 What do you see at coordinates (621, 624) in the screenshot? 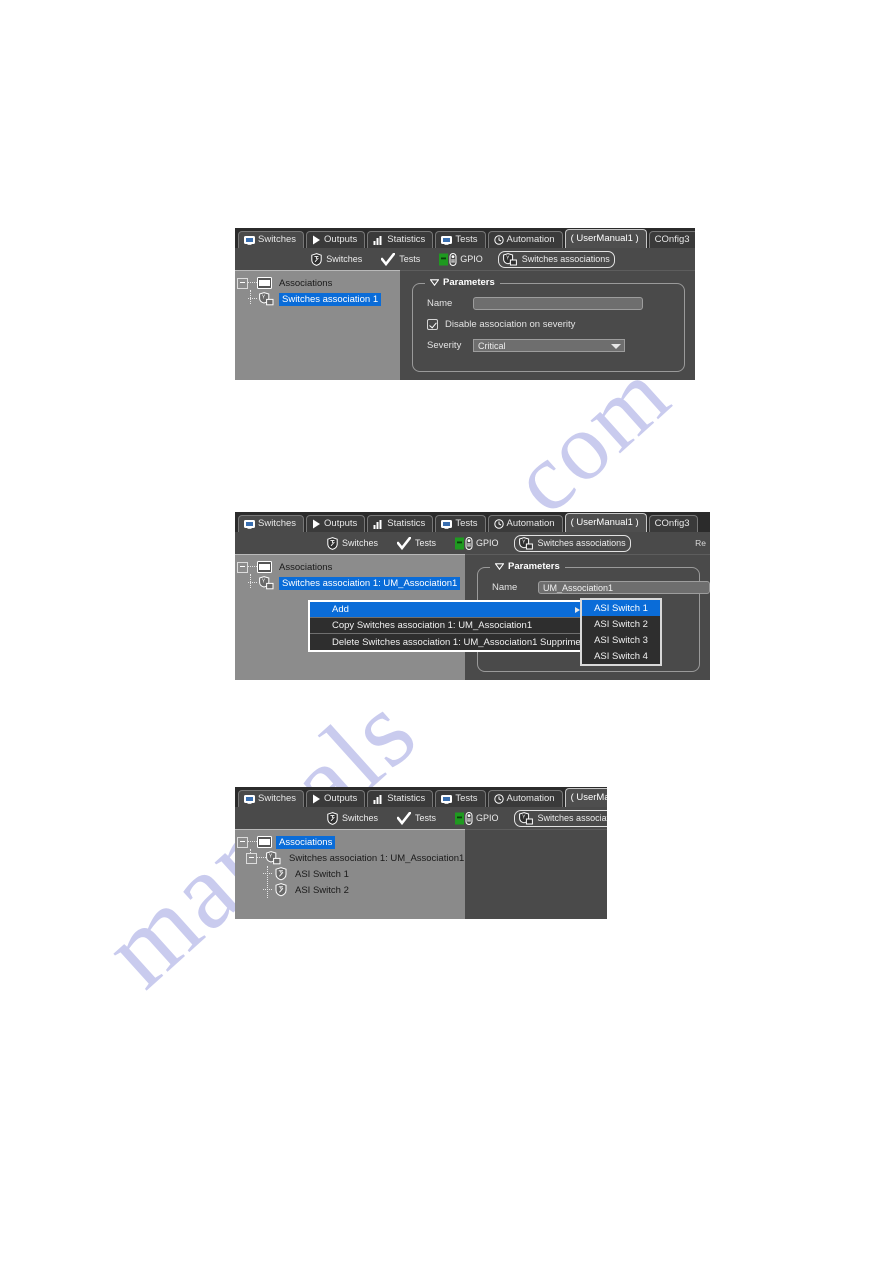
I see `submenu-item-asi-switch-2: ASI Switch 2` at bounding box center [621, 624].